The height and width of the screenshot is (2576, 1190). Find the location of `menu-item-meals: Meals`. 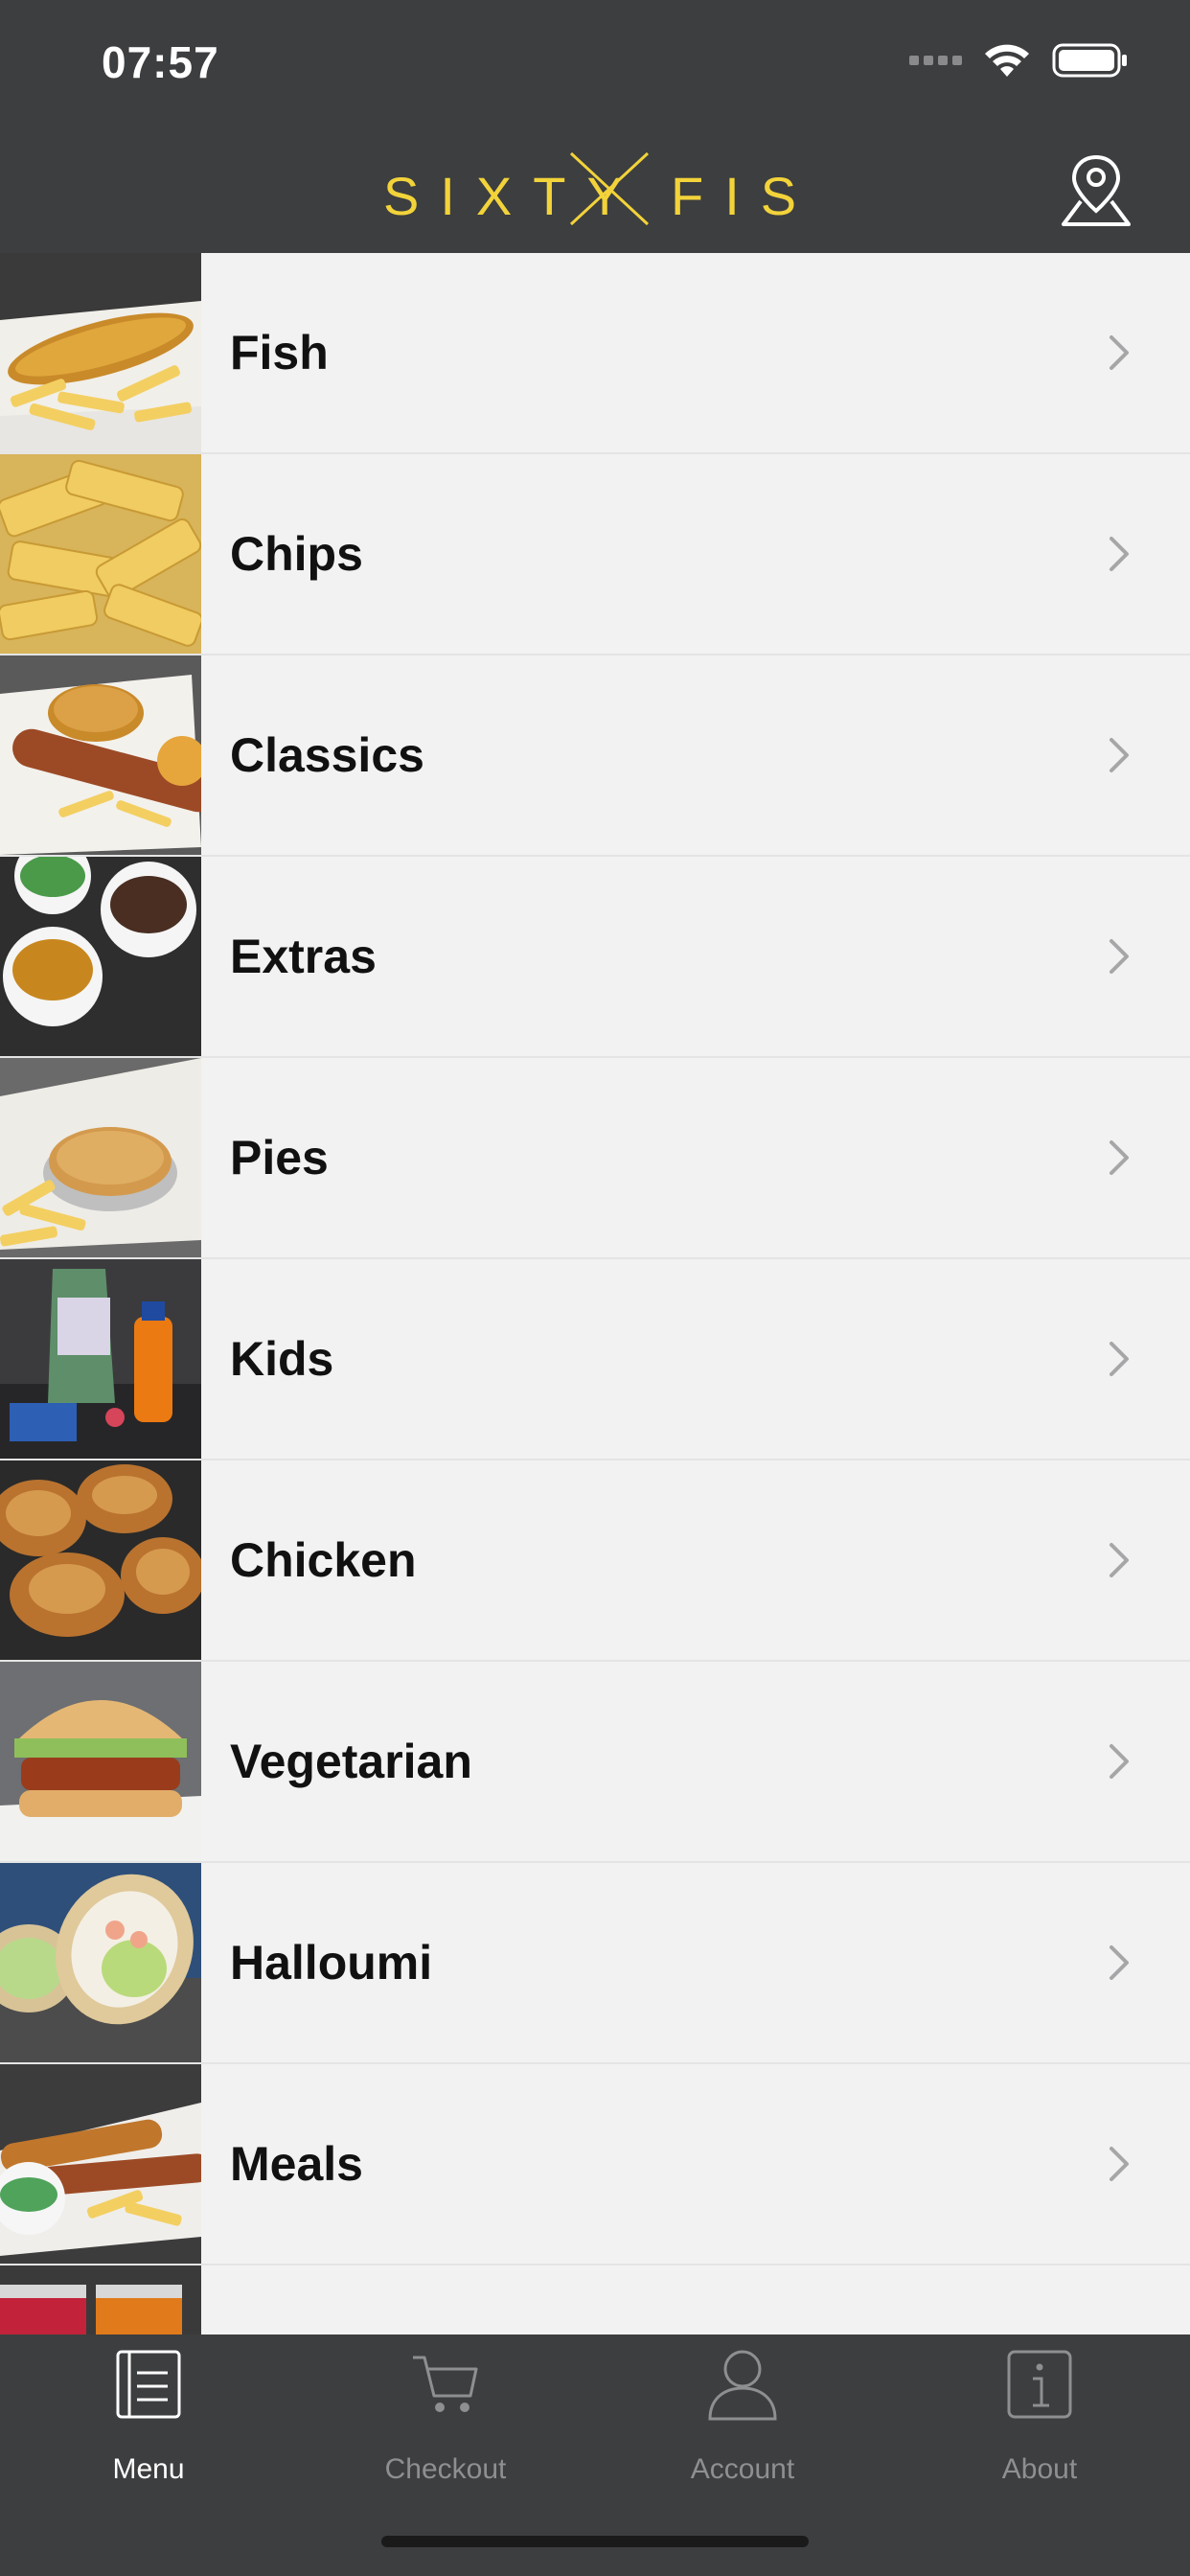

menu-item-meals: Meals is located at coordinates (595, 2165).